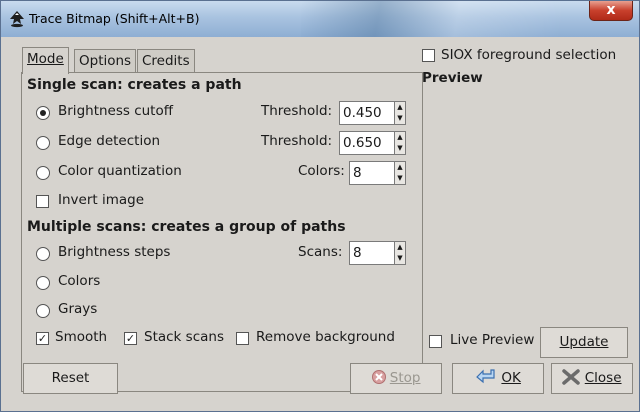 This screenshot has height=412, width=640. What do you see at coordinates (297, 111) in the screenshot?
I see `brightness-threshold-label: Threshold:` at bounding box center [297, 111].